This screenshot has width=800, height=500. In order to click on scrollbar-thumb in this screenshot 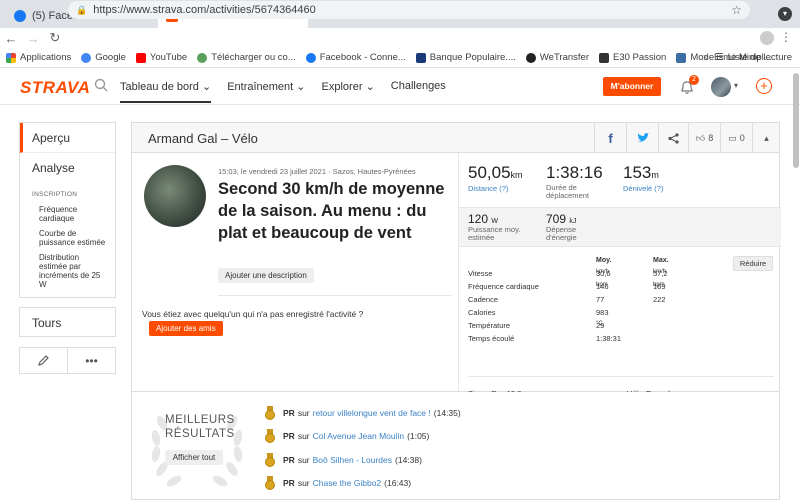, I will do `click(796, 120)`.